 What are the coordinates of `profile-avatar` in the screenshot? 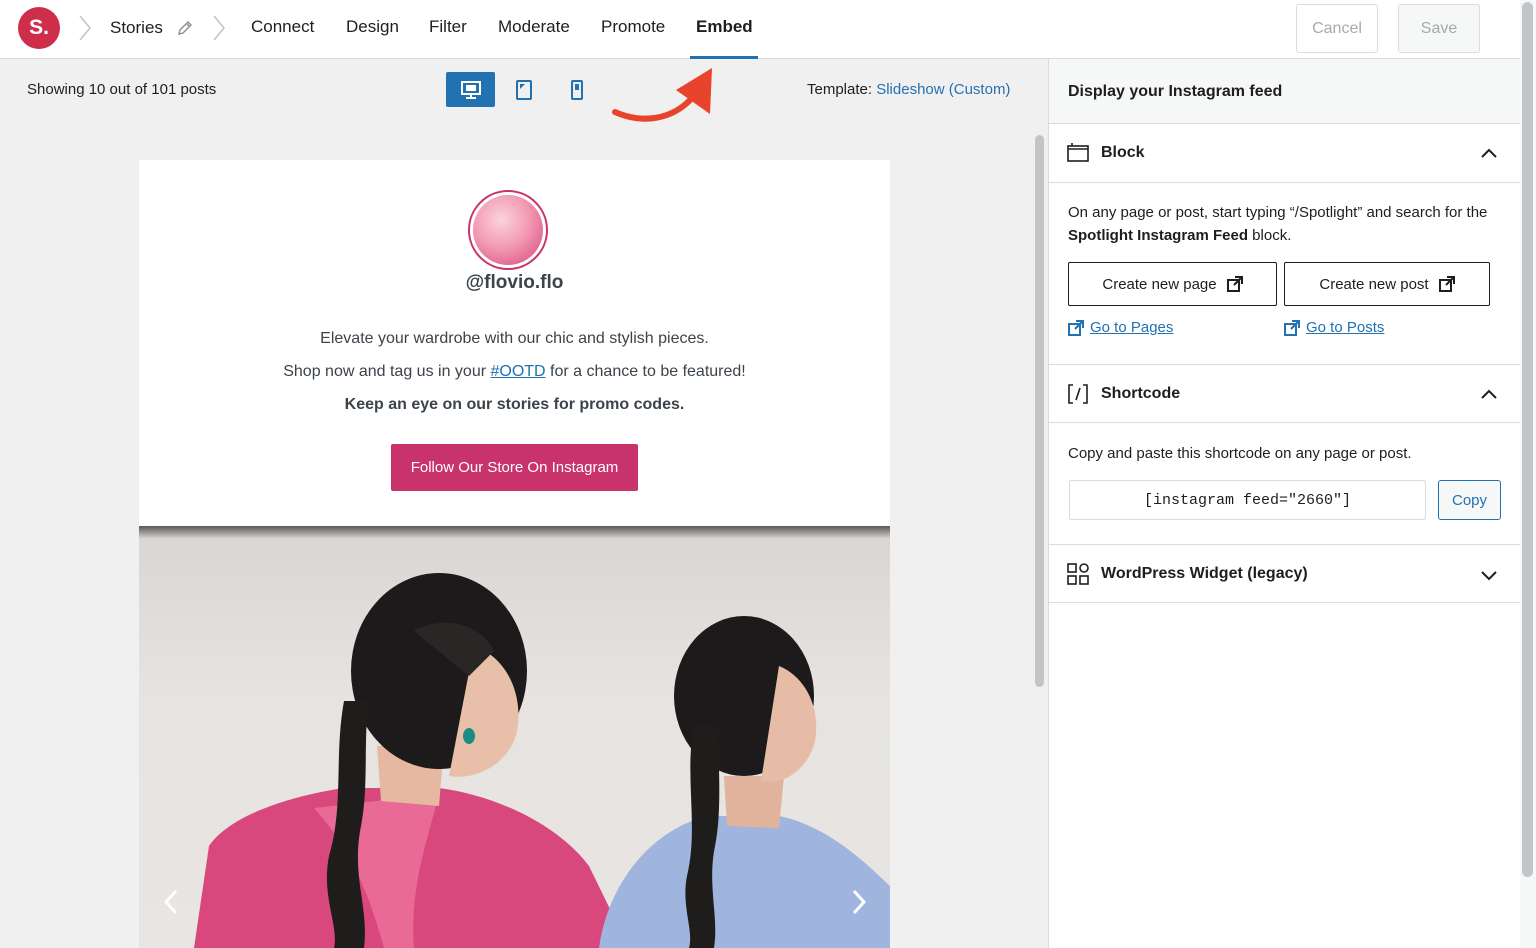 It's located at (508, 230).